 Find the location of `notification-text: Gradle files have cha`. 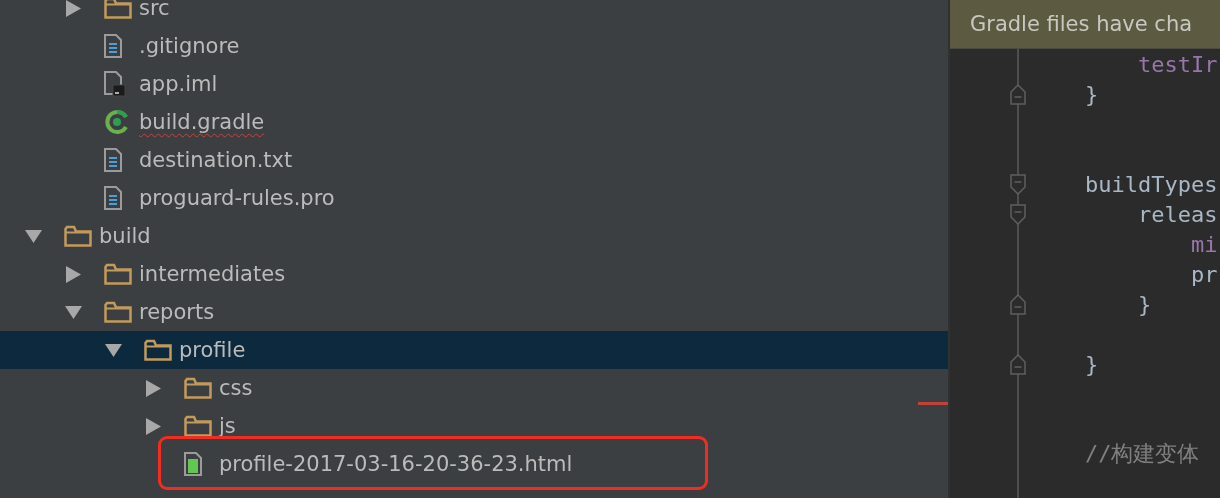

notification-text: Gradle files have cha is located at coordinates (1081, 24).